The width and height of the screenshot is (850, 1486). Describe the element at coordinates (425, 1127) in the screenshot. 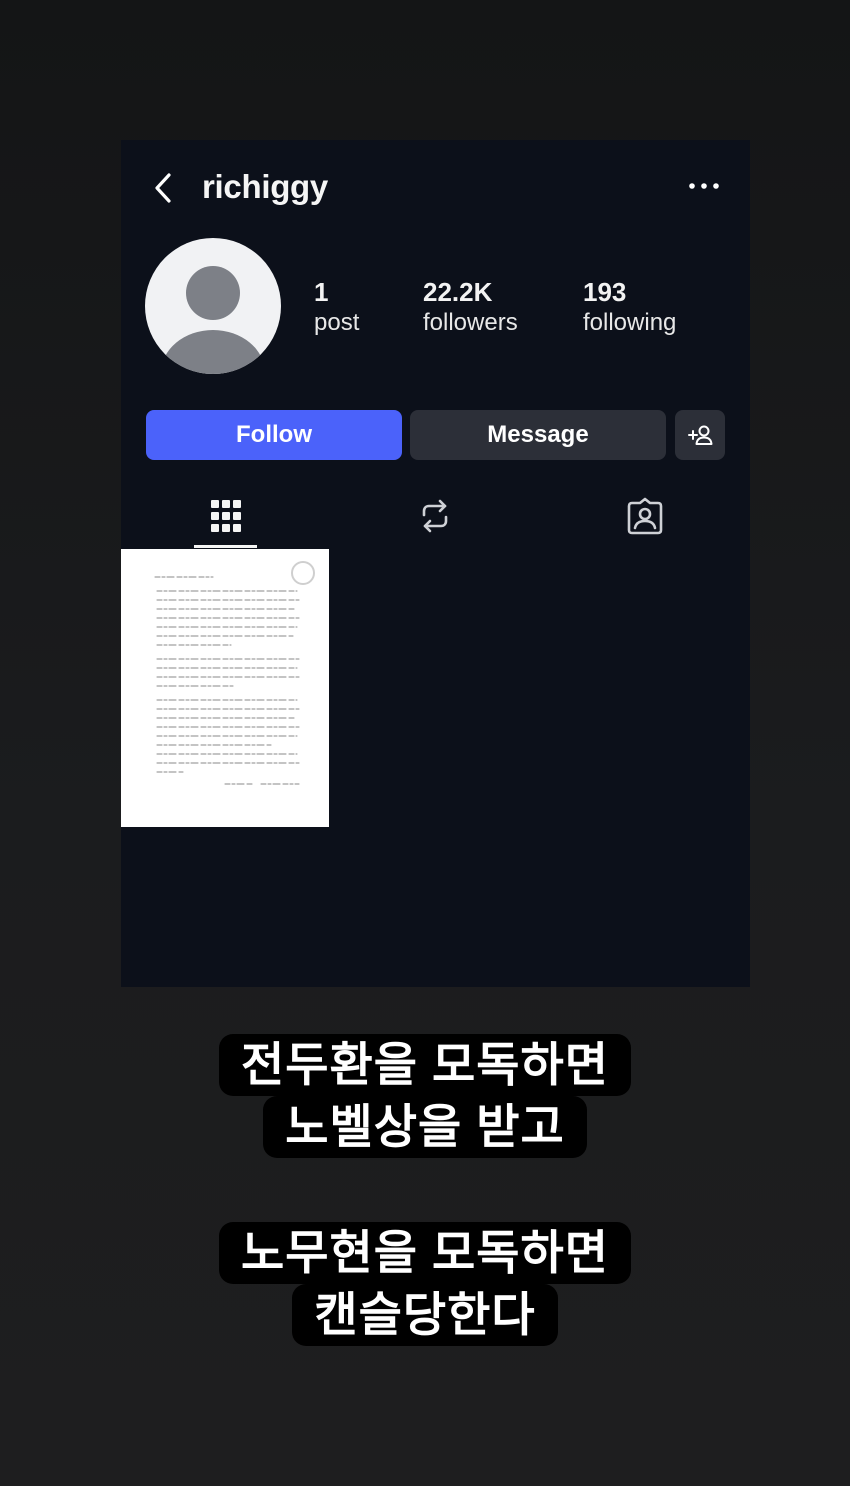

I see `caption-1-line-2: 노벨상을 받고` at that location.